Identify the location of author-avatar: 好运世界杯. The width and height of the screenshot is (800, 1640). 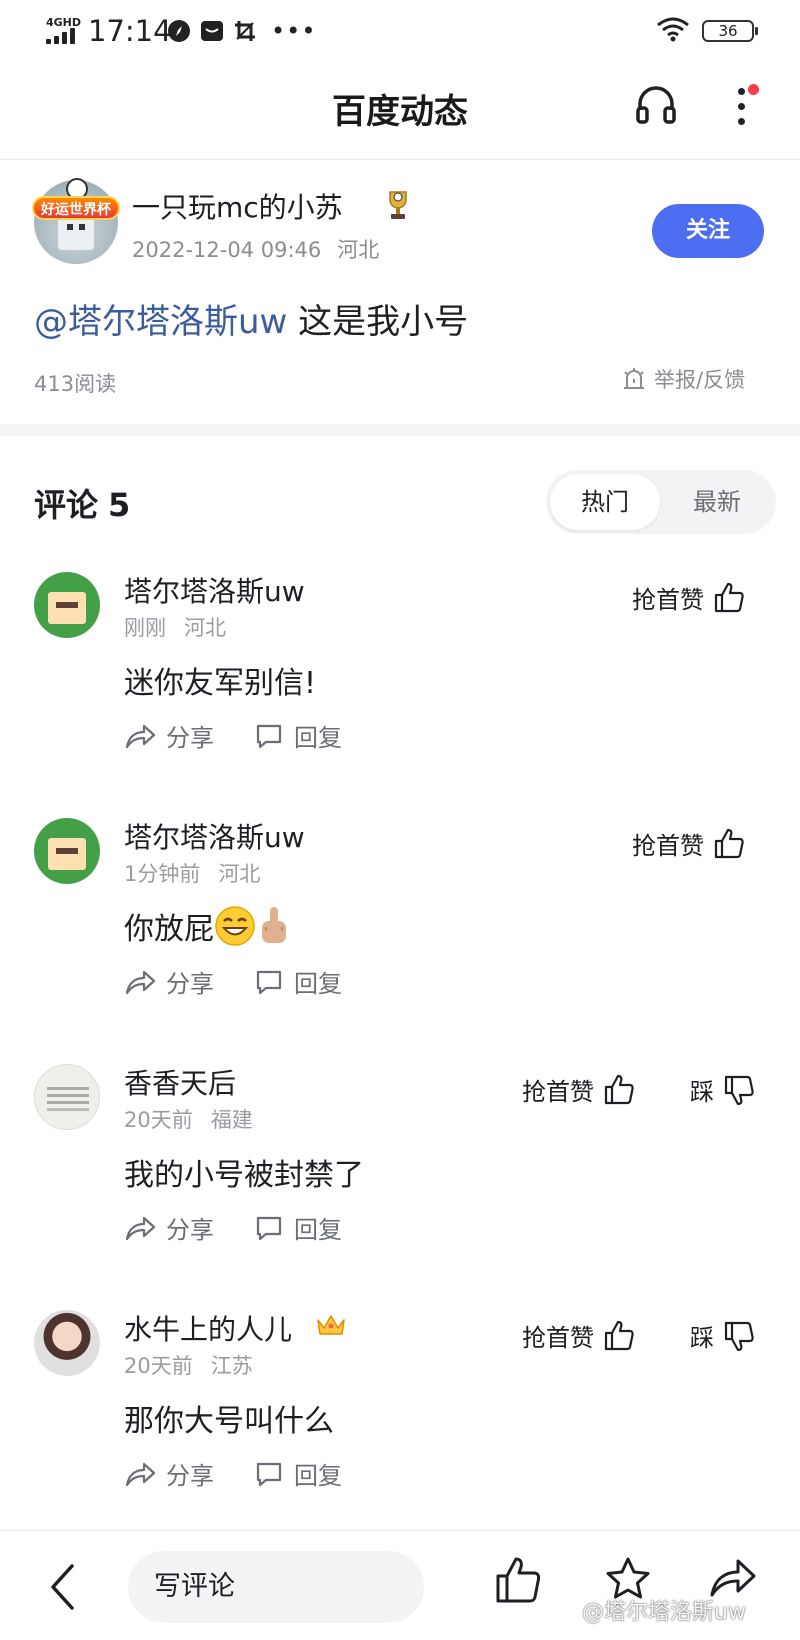
(76, 221).